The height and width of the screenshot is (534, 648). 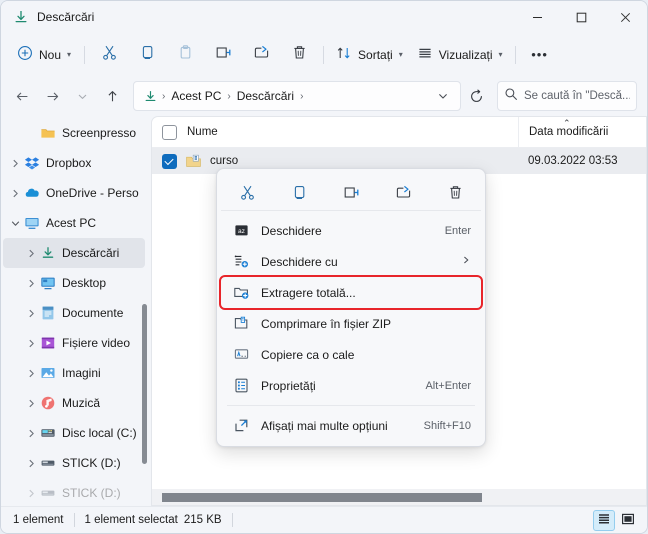 What do you see at coordinates (196, 96) in the screenshot?
I see `breadcrumb-item-acest-pc: Acest PC` at bounding box center [196, 96].